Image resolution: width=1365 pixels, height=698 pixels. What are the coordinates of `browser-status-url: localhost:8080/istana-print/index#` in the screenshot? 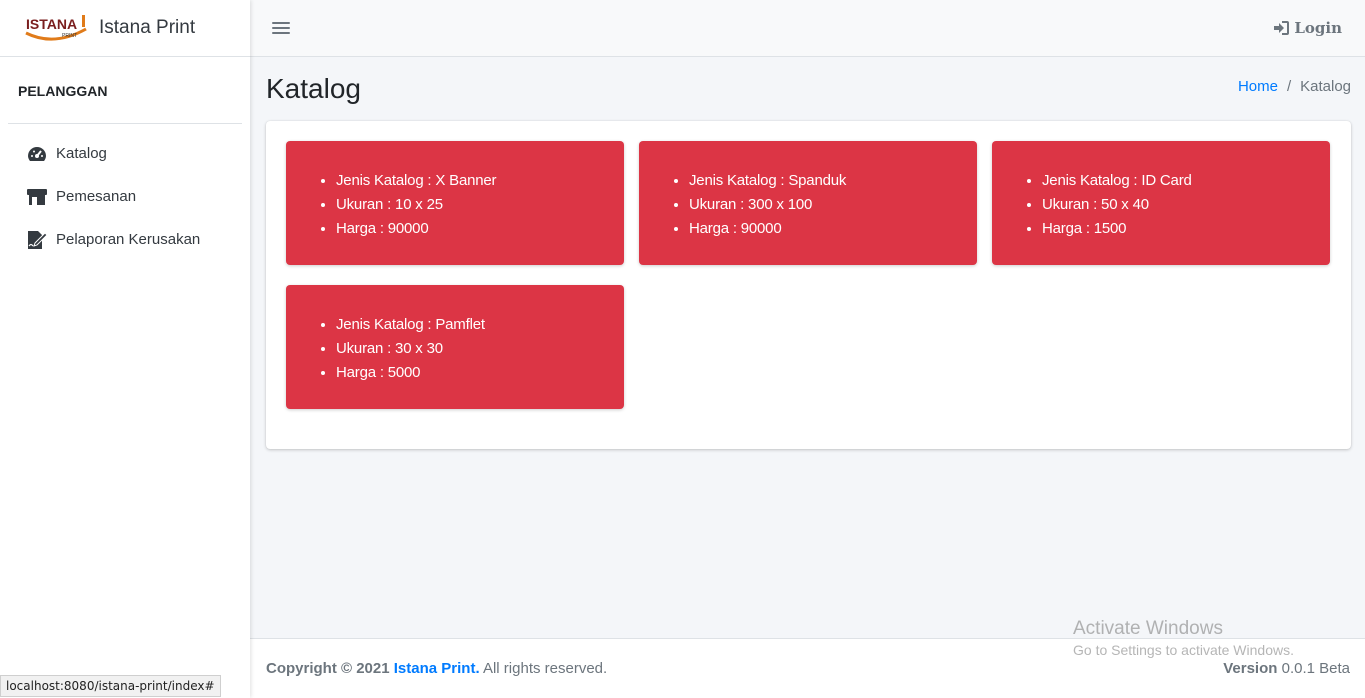 It's located at (110, 686).